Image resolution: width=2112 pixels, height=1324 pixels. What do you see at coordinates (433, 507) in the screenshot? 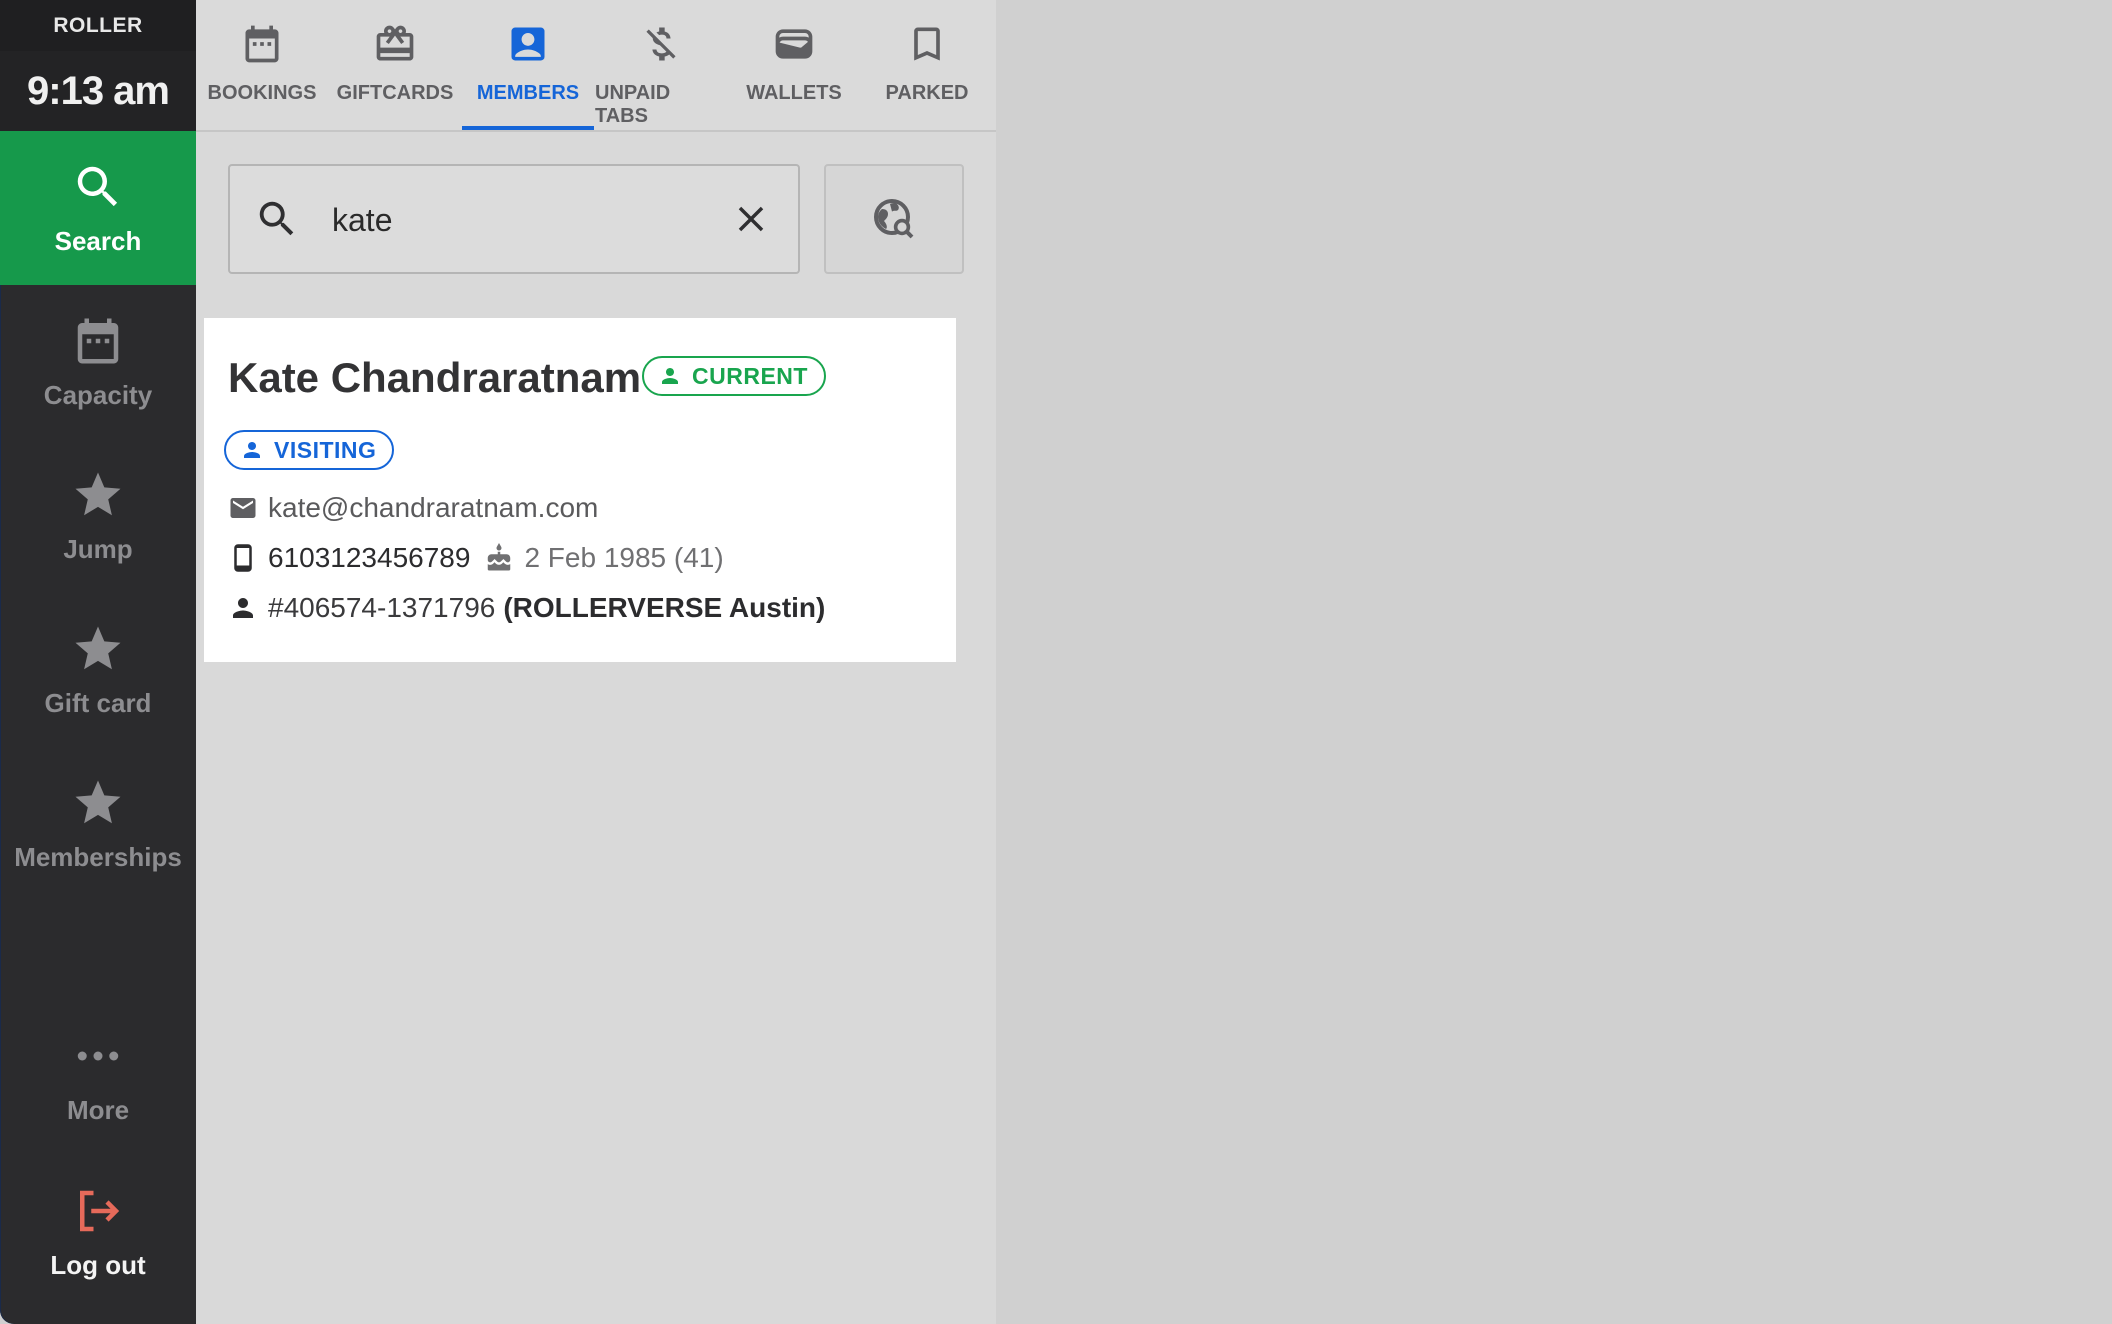
I see `member-email: kate@chandraratnam.com` at bounding box center [433, 507].